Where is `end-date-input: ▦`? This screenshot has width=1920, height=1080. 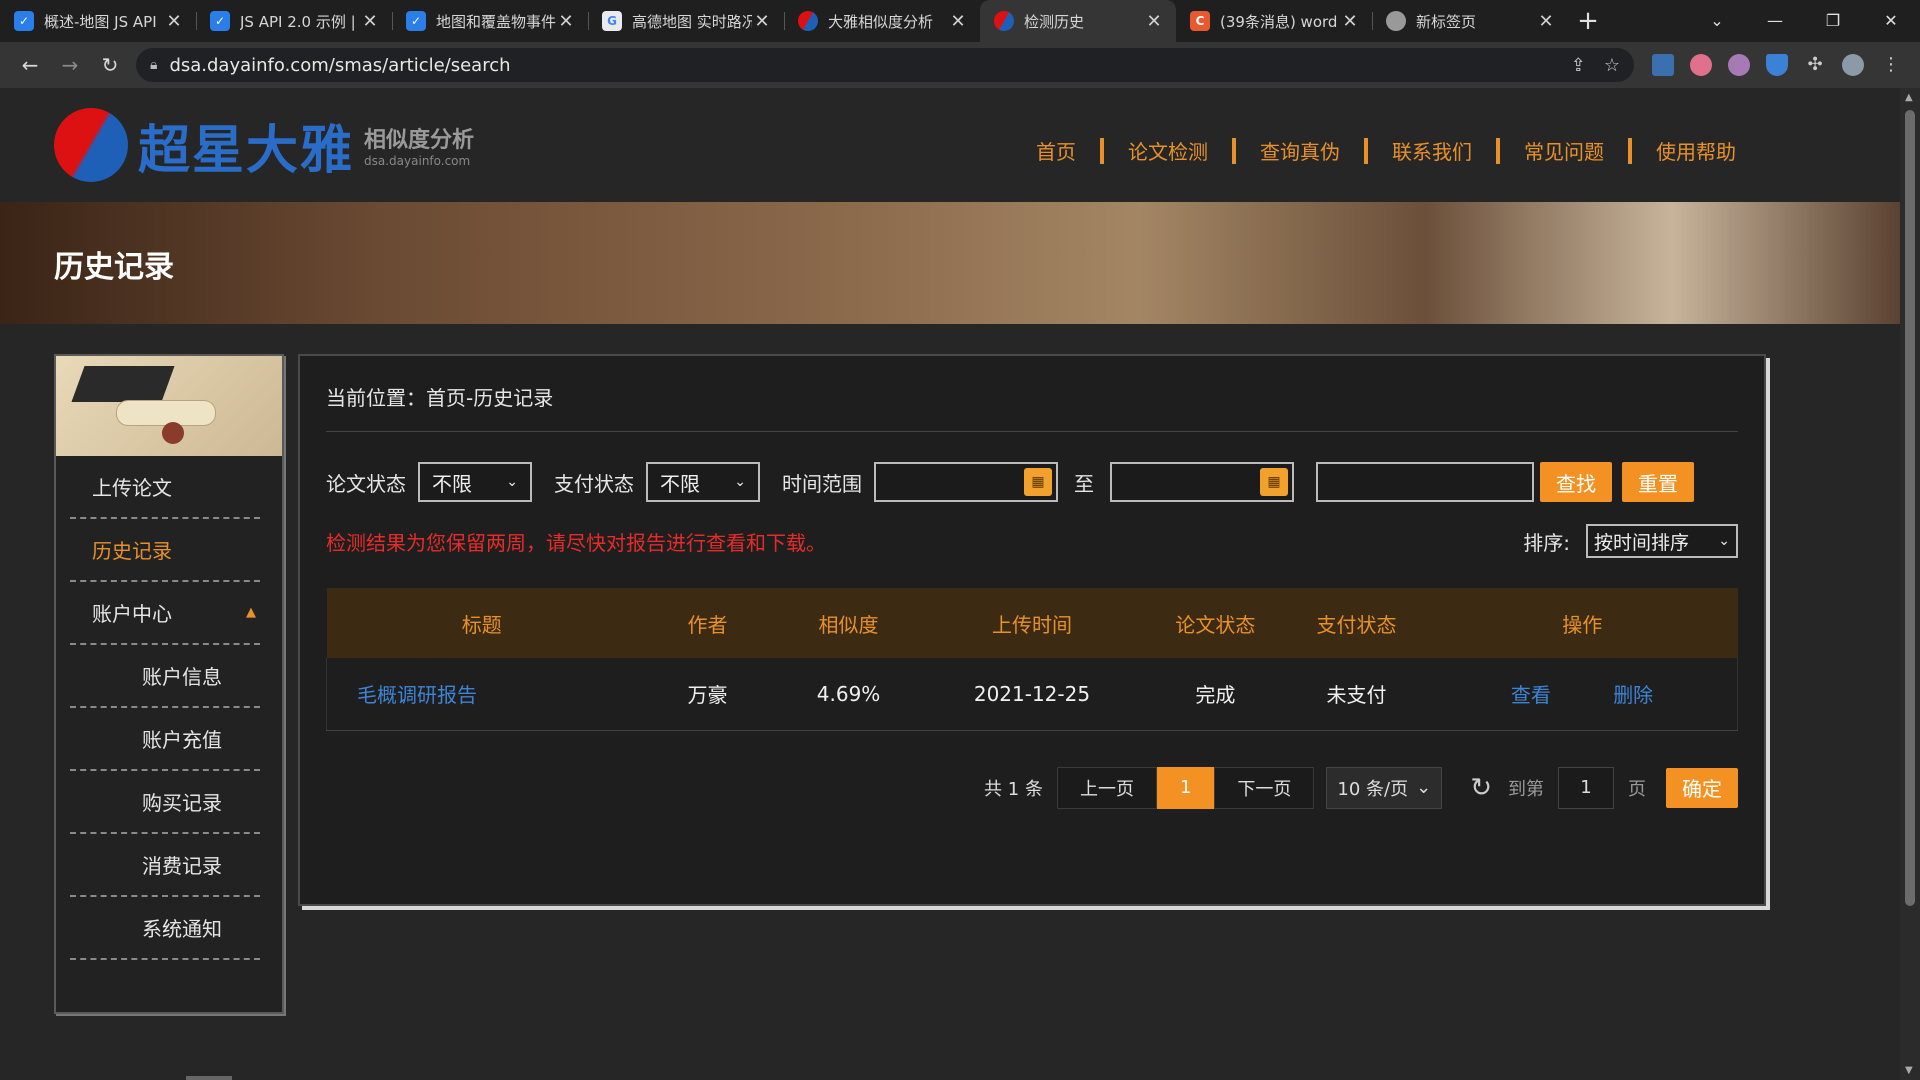
end-date-input: ▦ is located at coordinates (1202, 482).